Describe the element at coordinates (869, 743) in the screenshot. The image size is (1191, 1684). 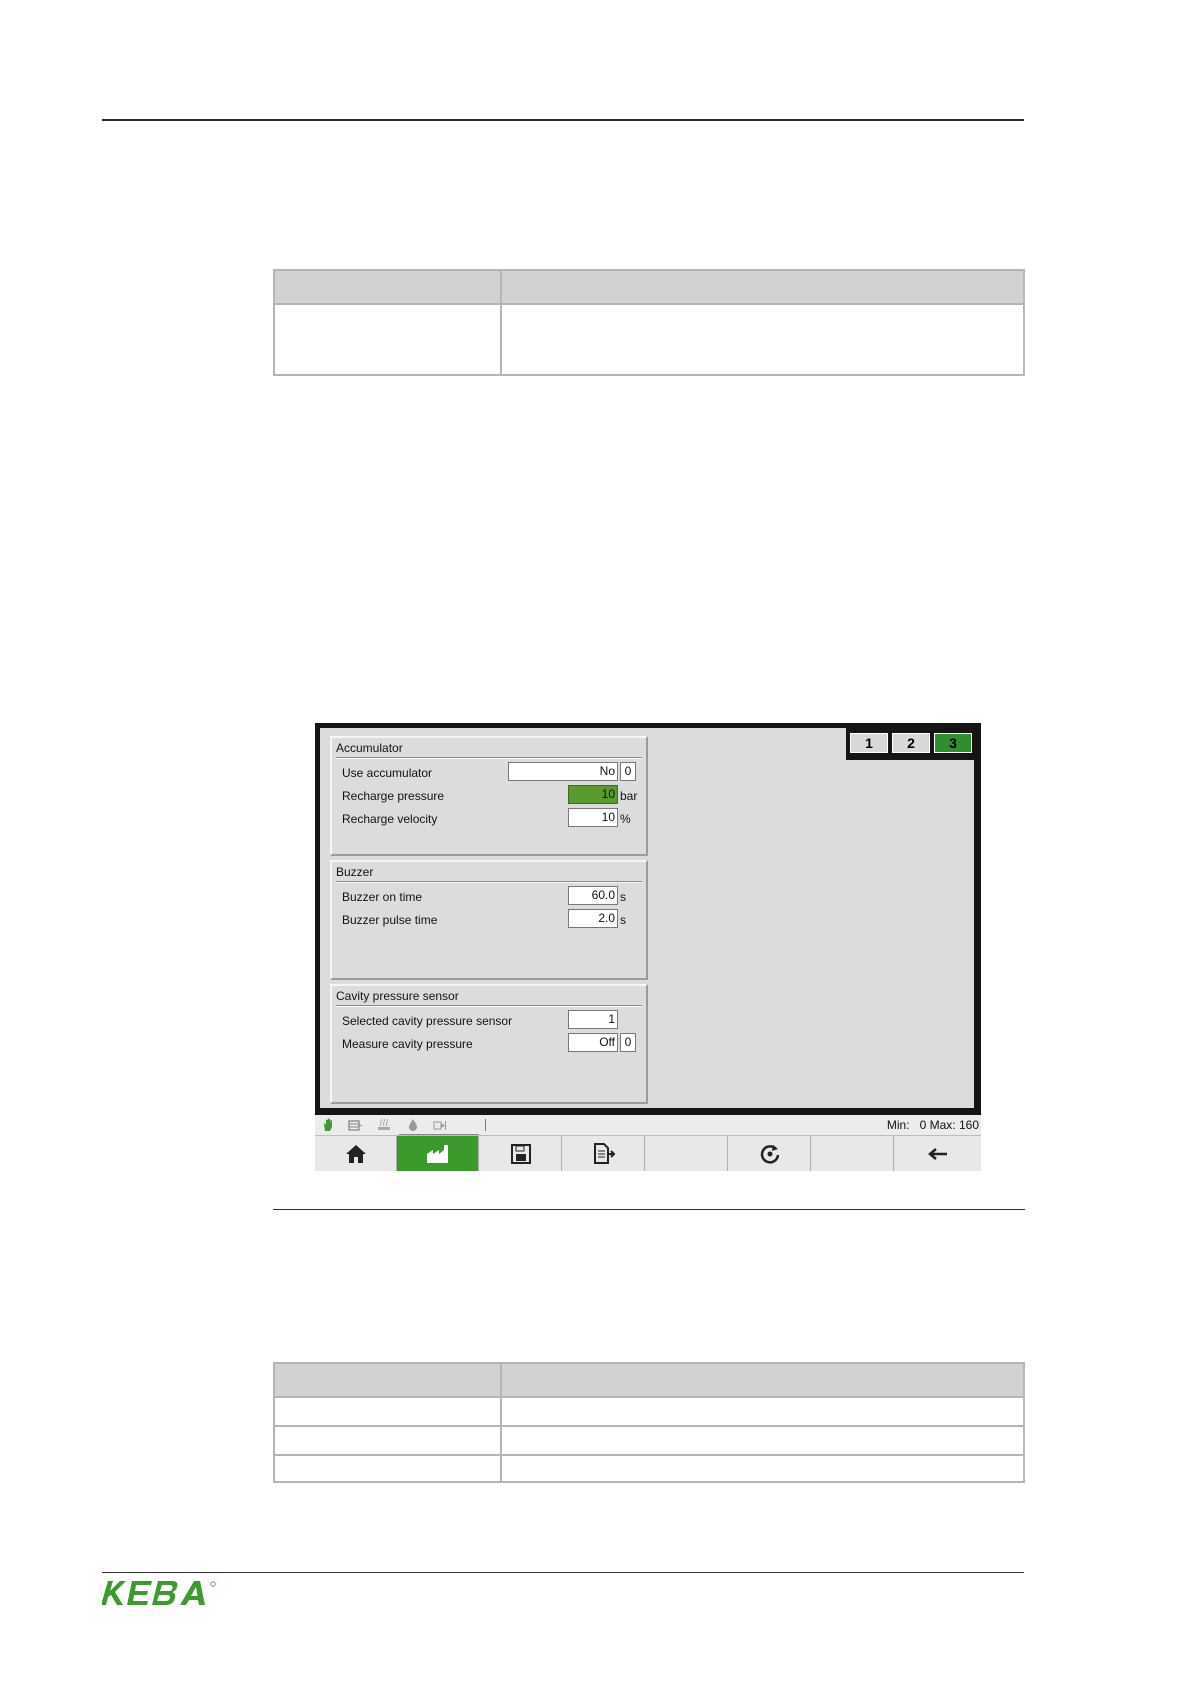
I see `page-tab-1: 1` at that location.